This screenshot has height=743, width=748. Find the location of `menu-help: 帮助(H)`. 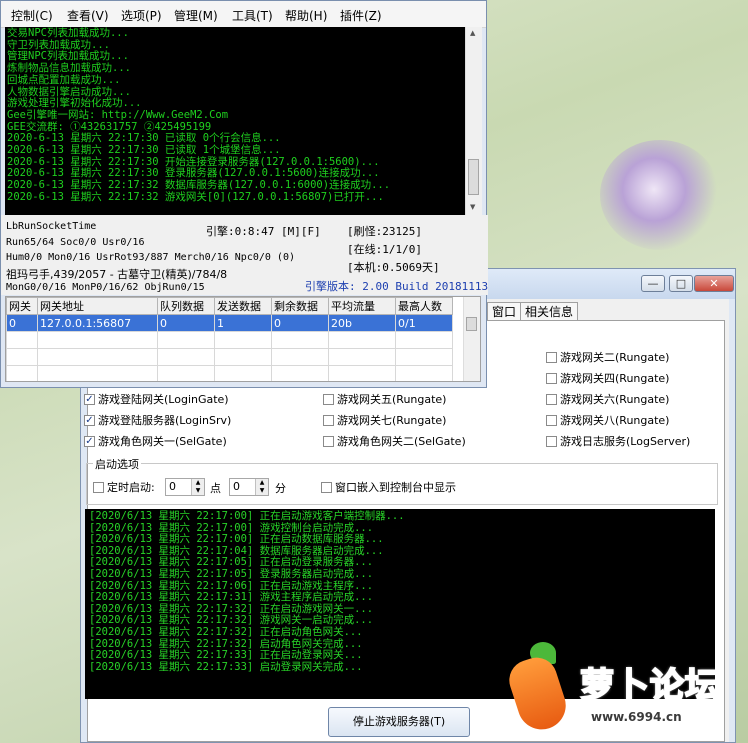

menu-help: 帮助(H) is located at coordinates (306, 15).